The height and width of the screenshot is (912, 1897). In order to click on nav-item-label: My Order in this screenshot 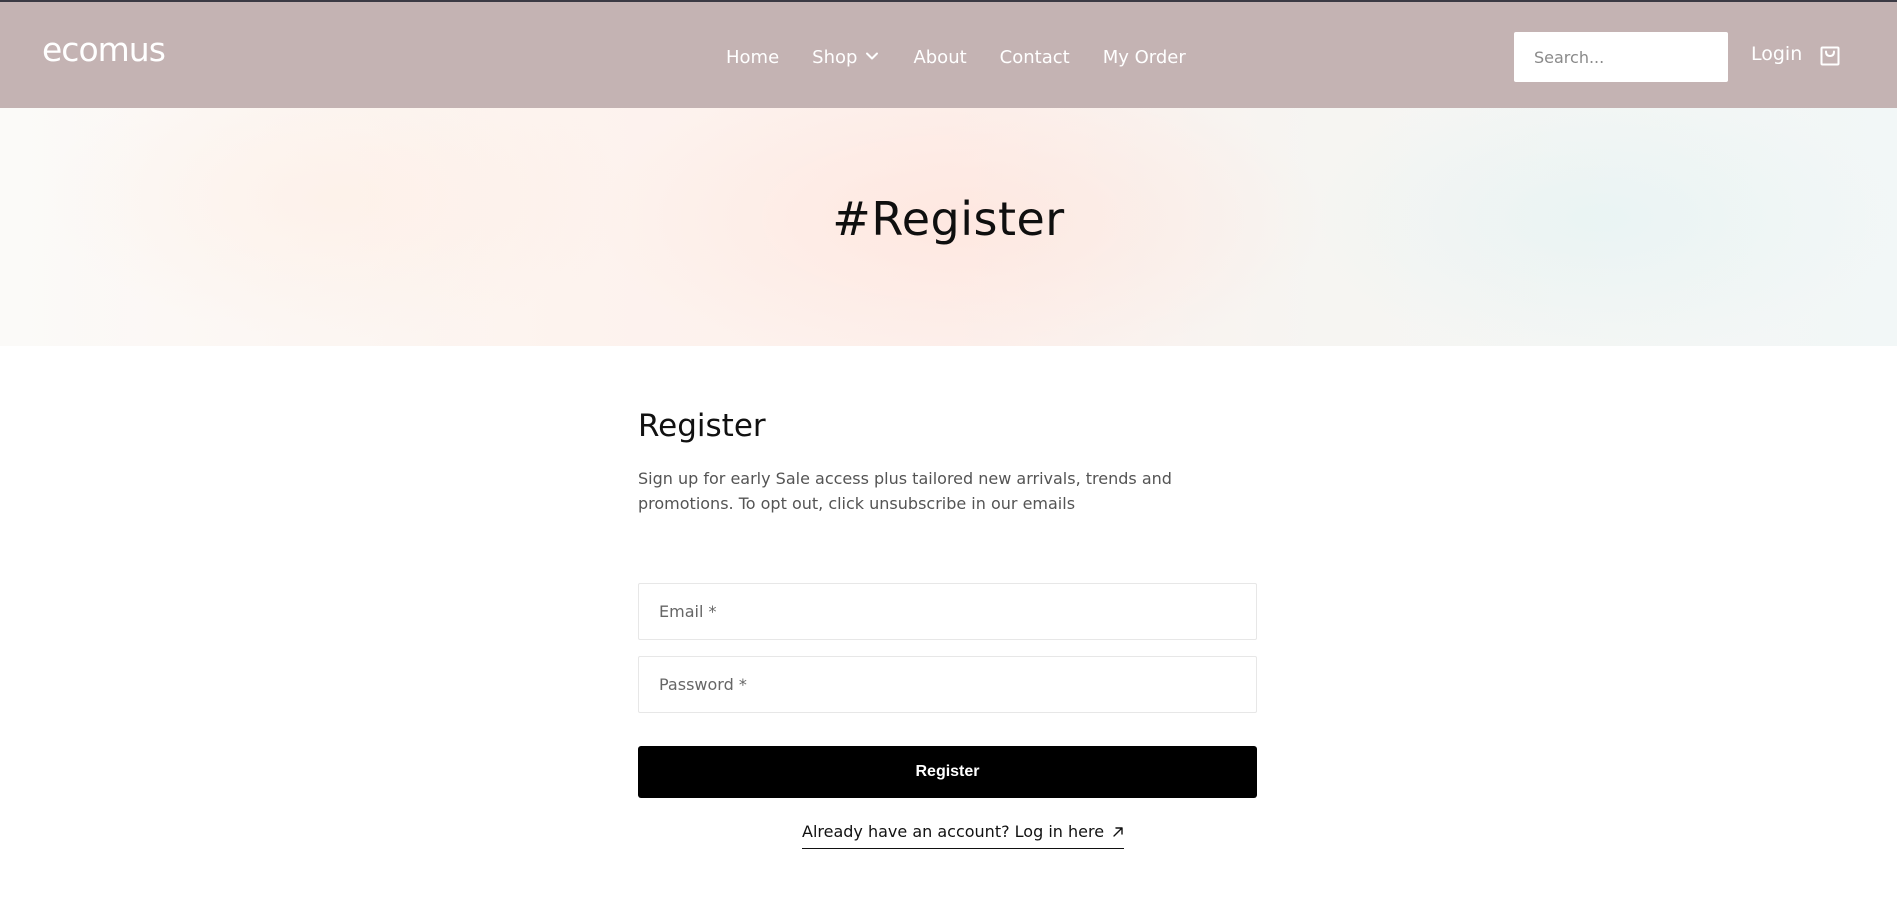, I will do `click(1144, 57)`.